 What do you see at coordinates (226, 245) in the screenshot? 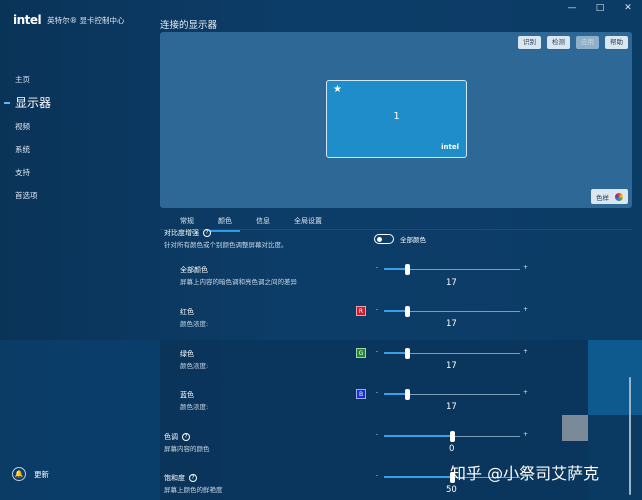
I see `contrast-desc: 针对所有颜色或个别颜色调整屏幕对比度。` at bounding box center [226, 245].